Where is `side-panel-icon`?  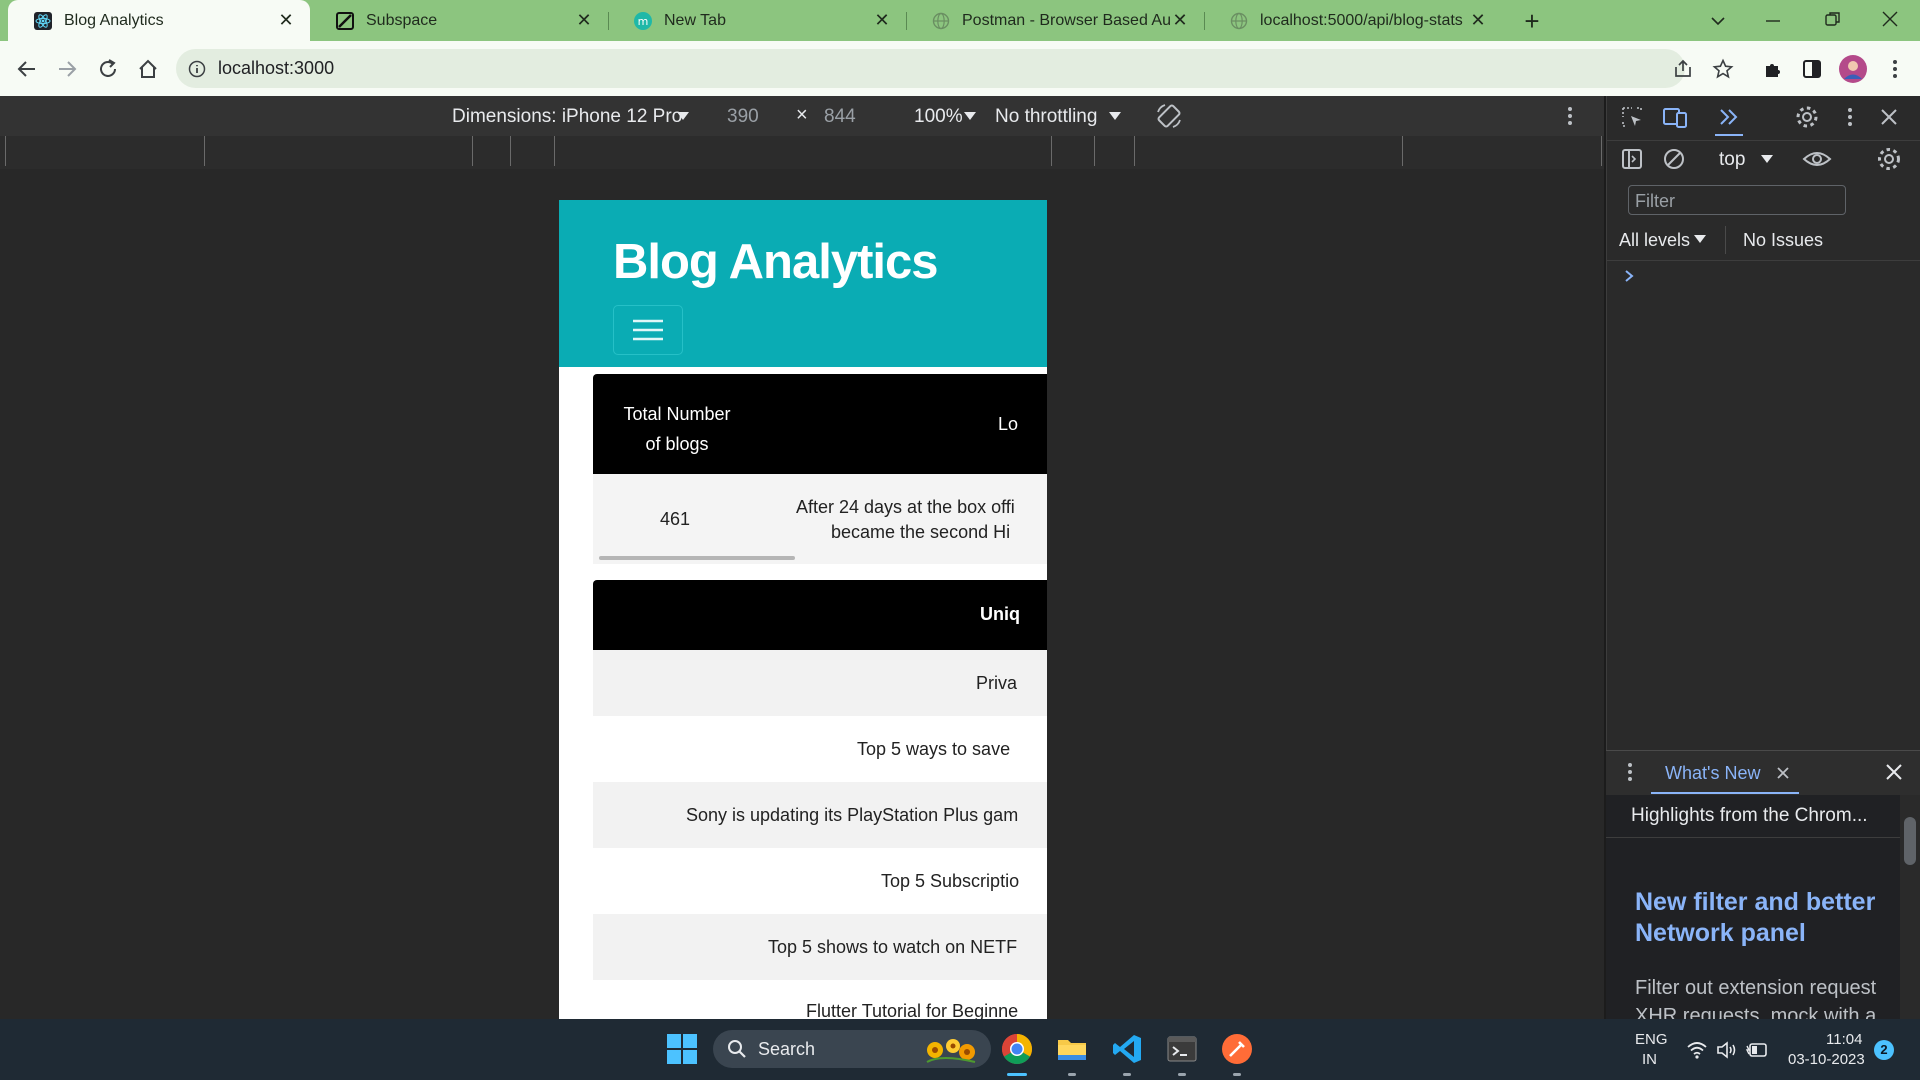 side-panel-icon is located at coordinates (1812, 69).